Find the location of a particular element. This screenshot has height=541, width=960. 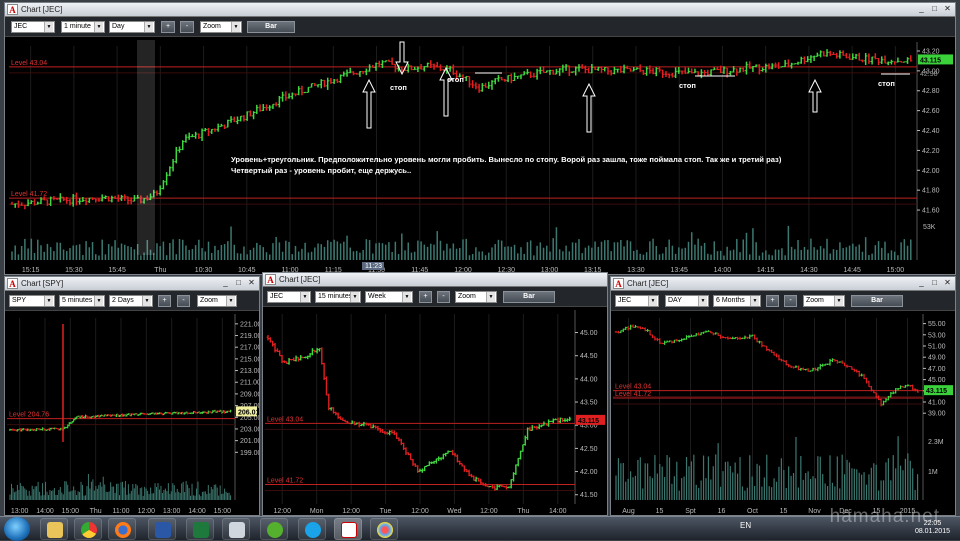

interval-select: DAY ▼ is located at coordinates (687, 301).